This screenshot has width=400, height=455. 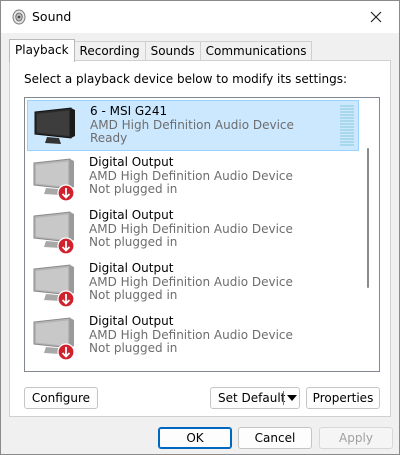 What do you see at coordinates (200, 17) in the screenshot?
I see `title-bar: Sound` at bounding box center [200, 17].